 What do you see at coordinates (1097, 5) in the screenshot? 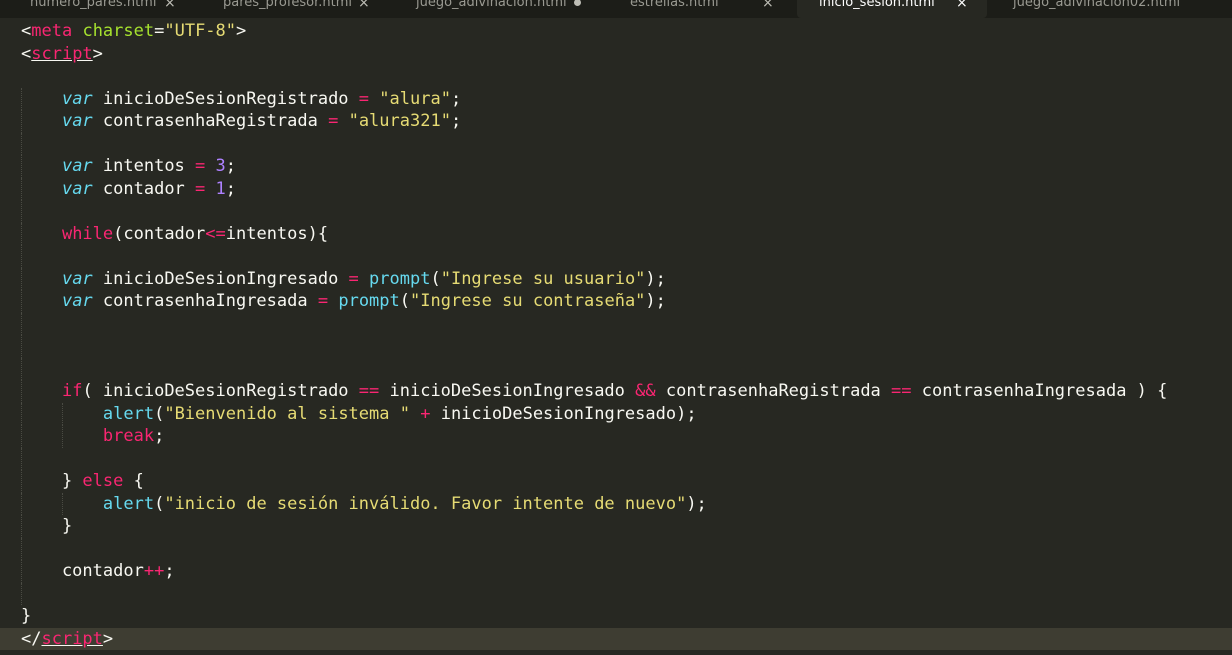
I see `tab-label: juego_adivinacion02.html` at bounding box center [1097, 5].